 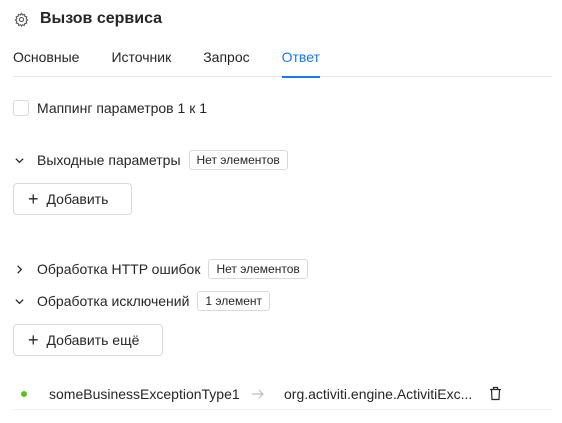 I want to click on tab-request: Запрос, so click(x=226, y=61).